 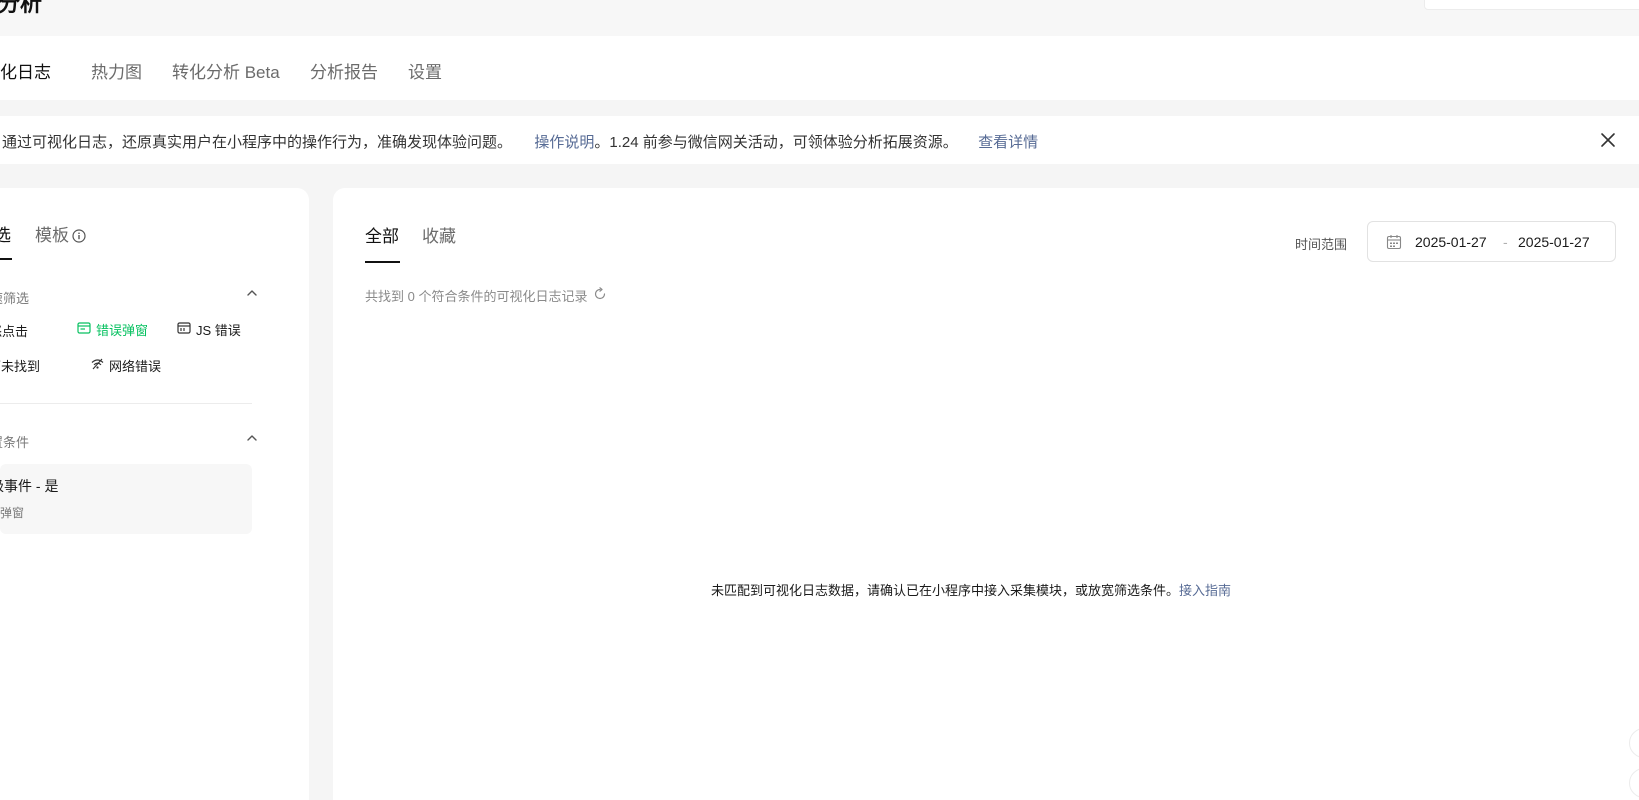 What do you see at coordinates (116, 70) in the screenshot?
I see `tab-heatmap: 热力图` at bounding box center [116, 70].